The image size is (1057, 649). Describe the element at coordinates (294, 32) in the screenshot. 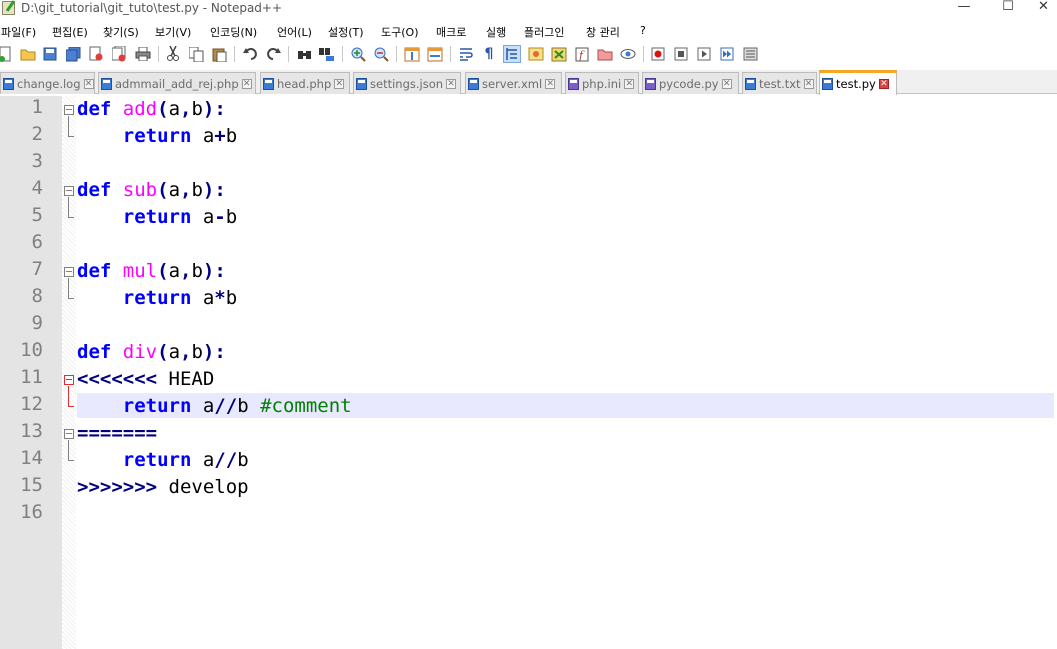

I see `menu-language: 언어(L)` at that location.